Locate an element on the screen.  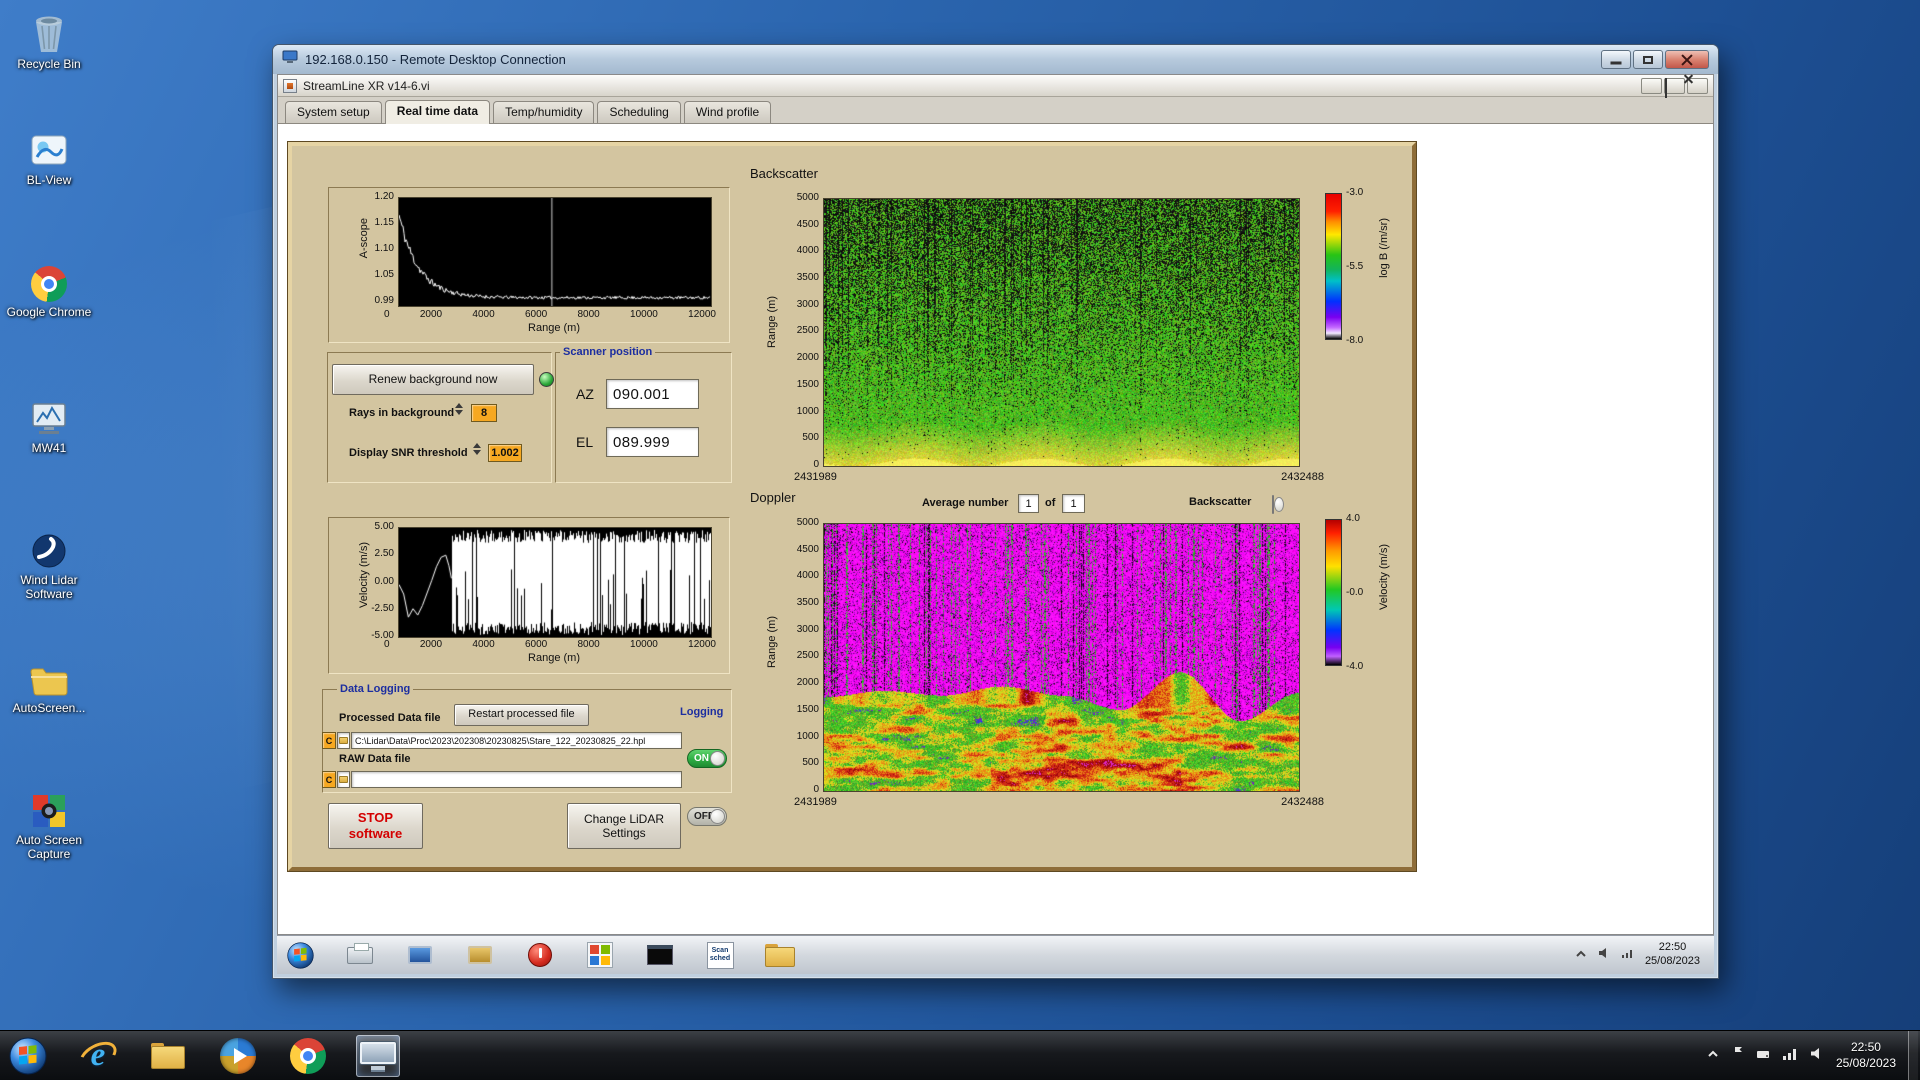
tab-system-setup: System setup is located at coordinates (333, 112).